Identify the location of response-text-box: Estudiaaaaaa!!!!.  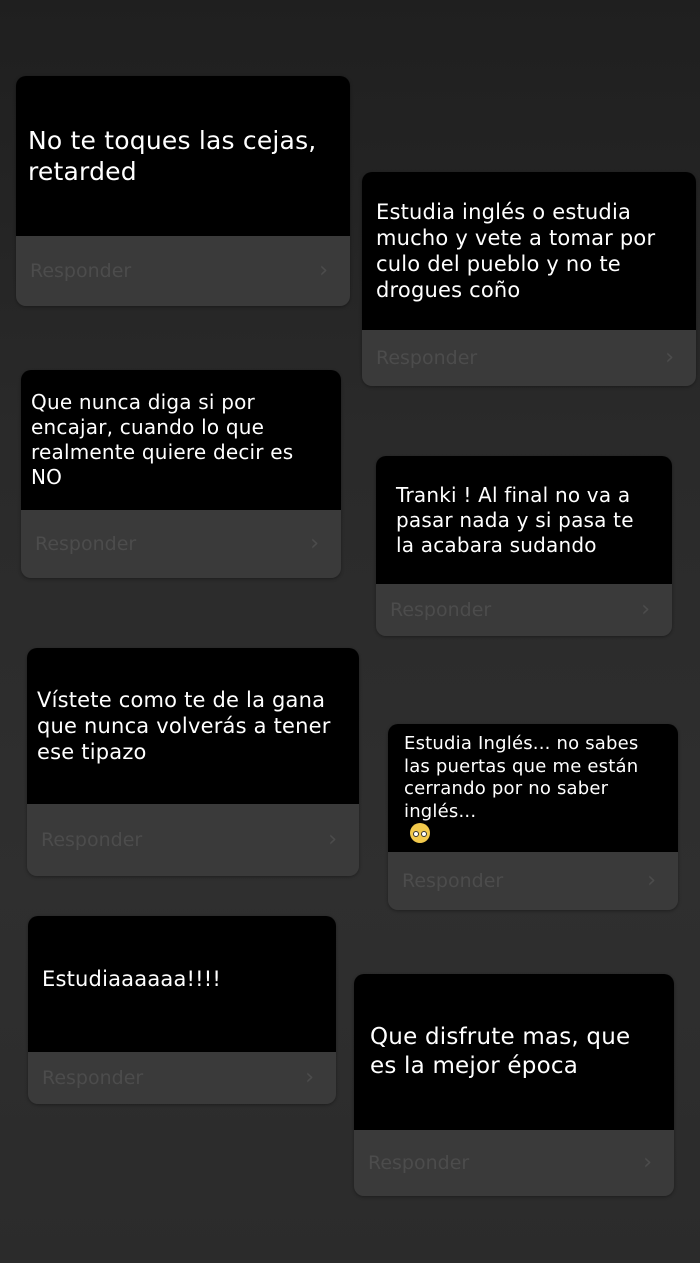
(182, 984).